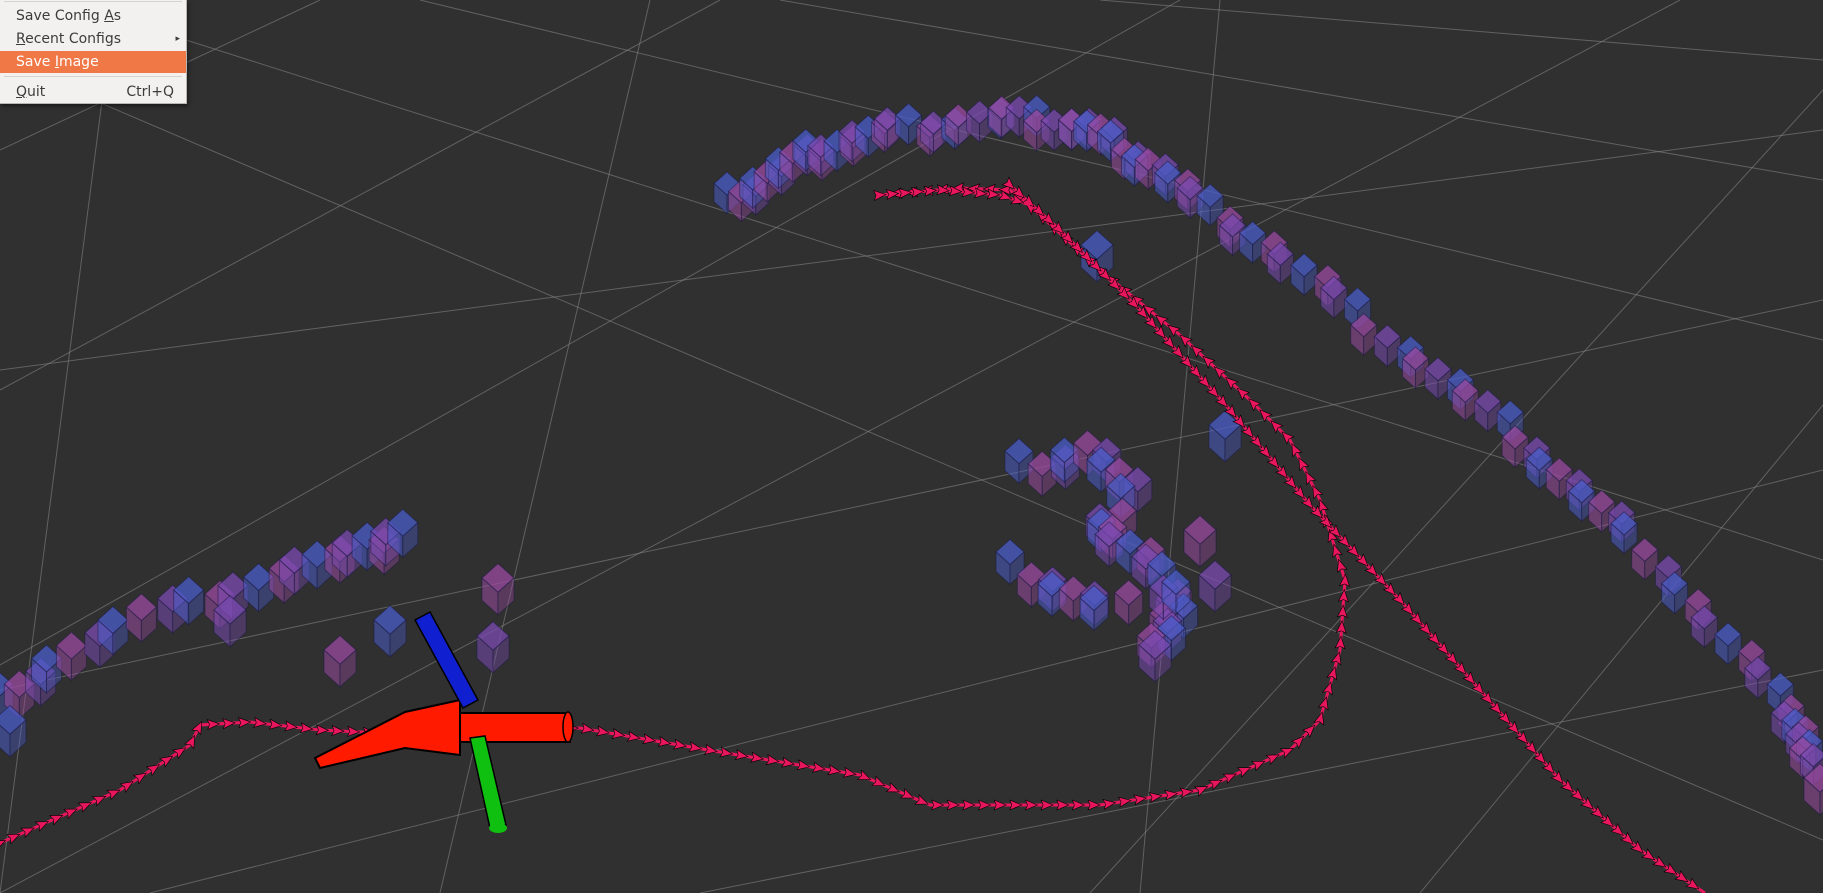 Image resolution: width=1823 pixels, height=893 pixels. I want to click on menu-separator, so click(93, 76).